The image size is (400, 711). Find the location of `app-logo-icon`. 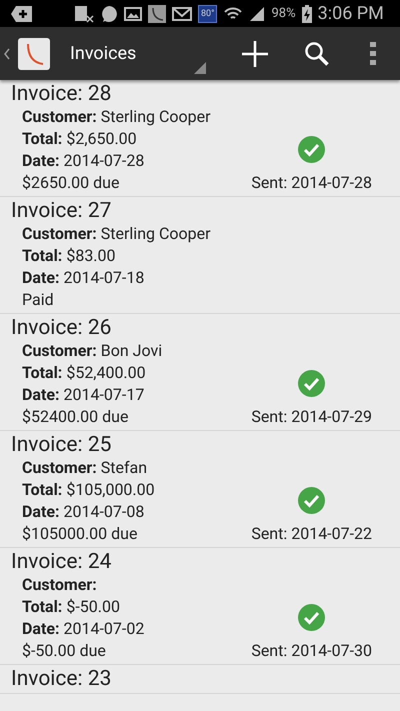

app-logo-icon is located at coordinates (34, 54).